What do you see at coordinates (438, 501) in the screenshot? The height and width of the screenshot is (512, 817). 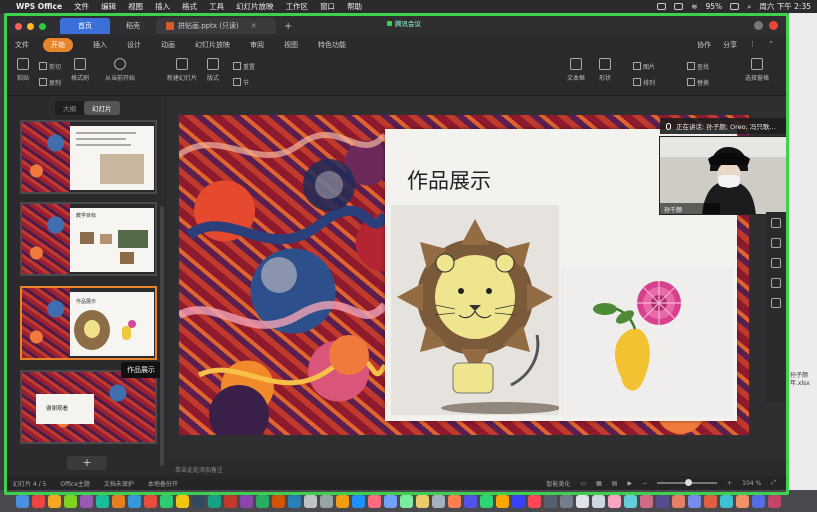 I see `dock-numbers-icon` at bounding box center [438, 501].